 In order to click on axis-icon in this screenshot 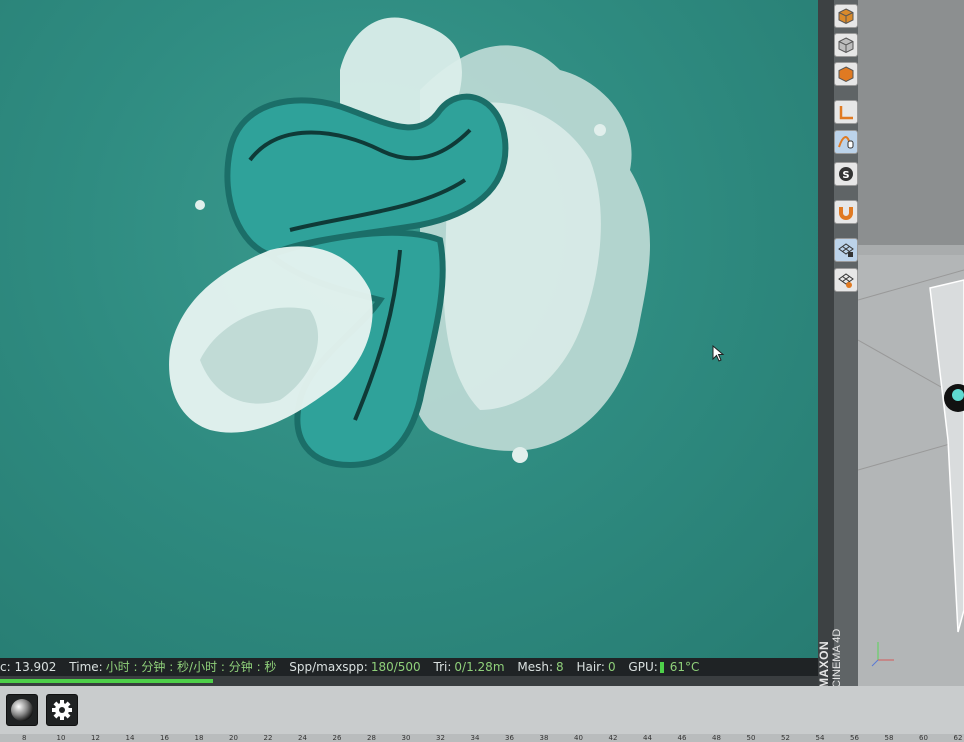, I will do `click(846, 113)`.